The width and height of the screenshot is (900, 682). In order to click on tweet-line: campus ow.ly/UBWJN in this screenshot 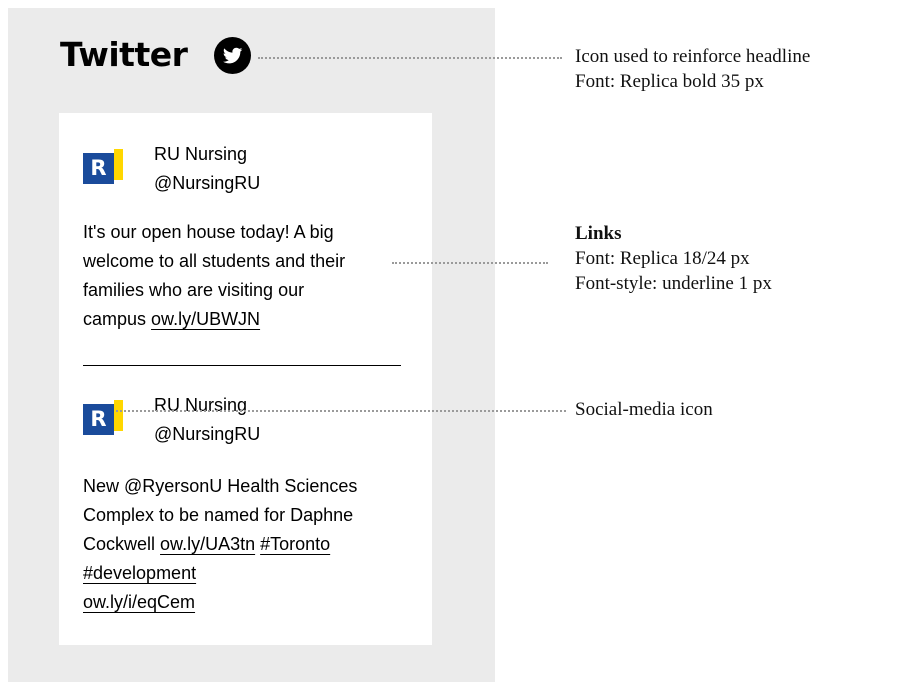, I will do `click(245, 319)`.